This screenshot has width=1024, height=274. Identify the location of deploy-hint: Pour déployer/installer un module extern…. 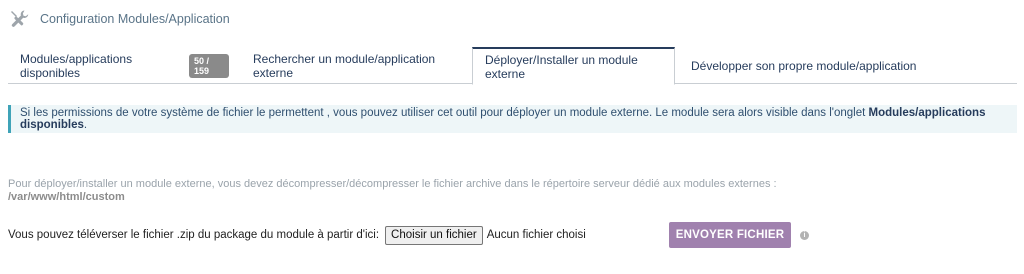
(392, 191).